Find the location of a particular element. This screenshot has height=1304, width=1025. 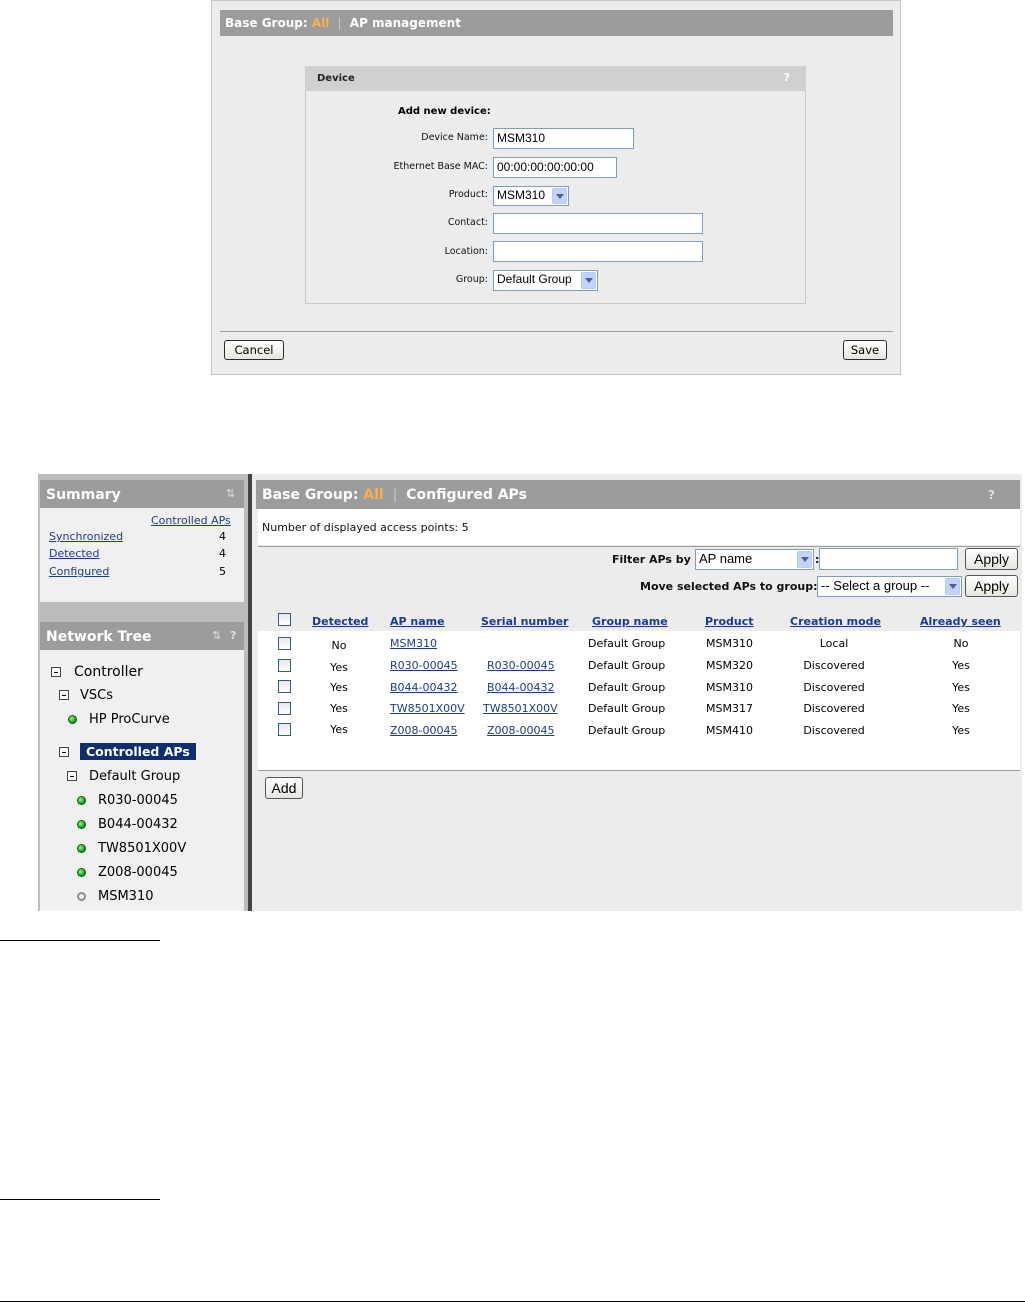

status-gray-icon is located at coordinates (81, 896).